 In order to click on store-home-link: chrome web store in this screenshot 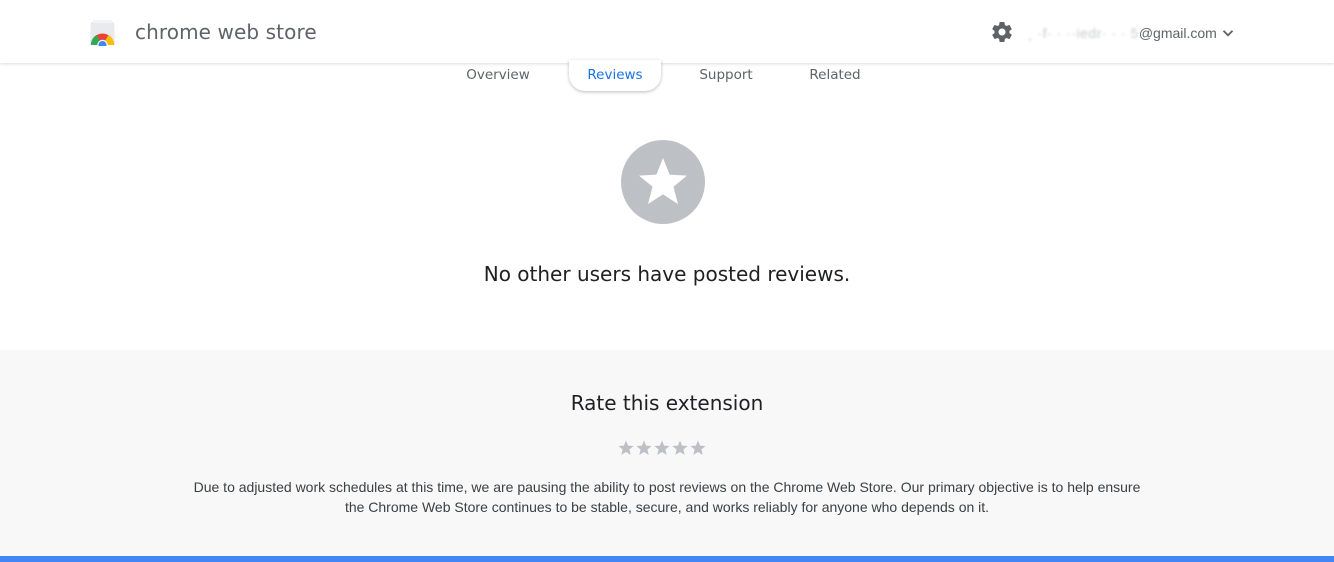, I will do `click(202, 32)`.